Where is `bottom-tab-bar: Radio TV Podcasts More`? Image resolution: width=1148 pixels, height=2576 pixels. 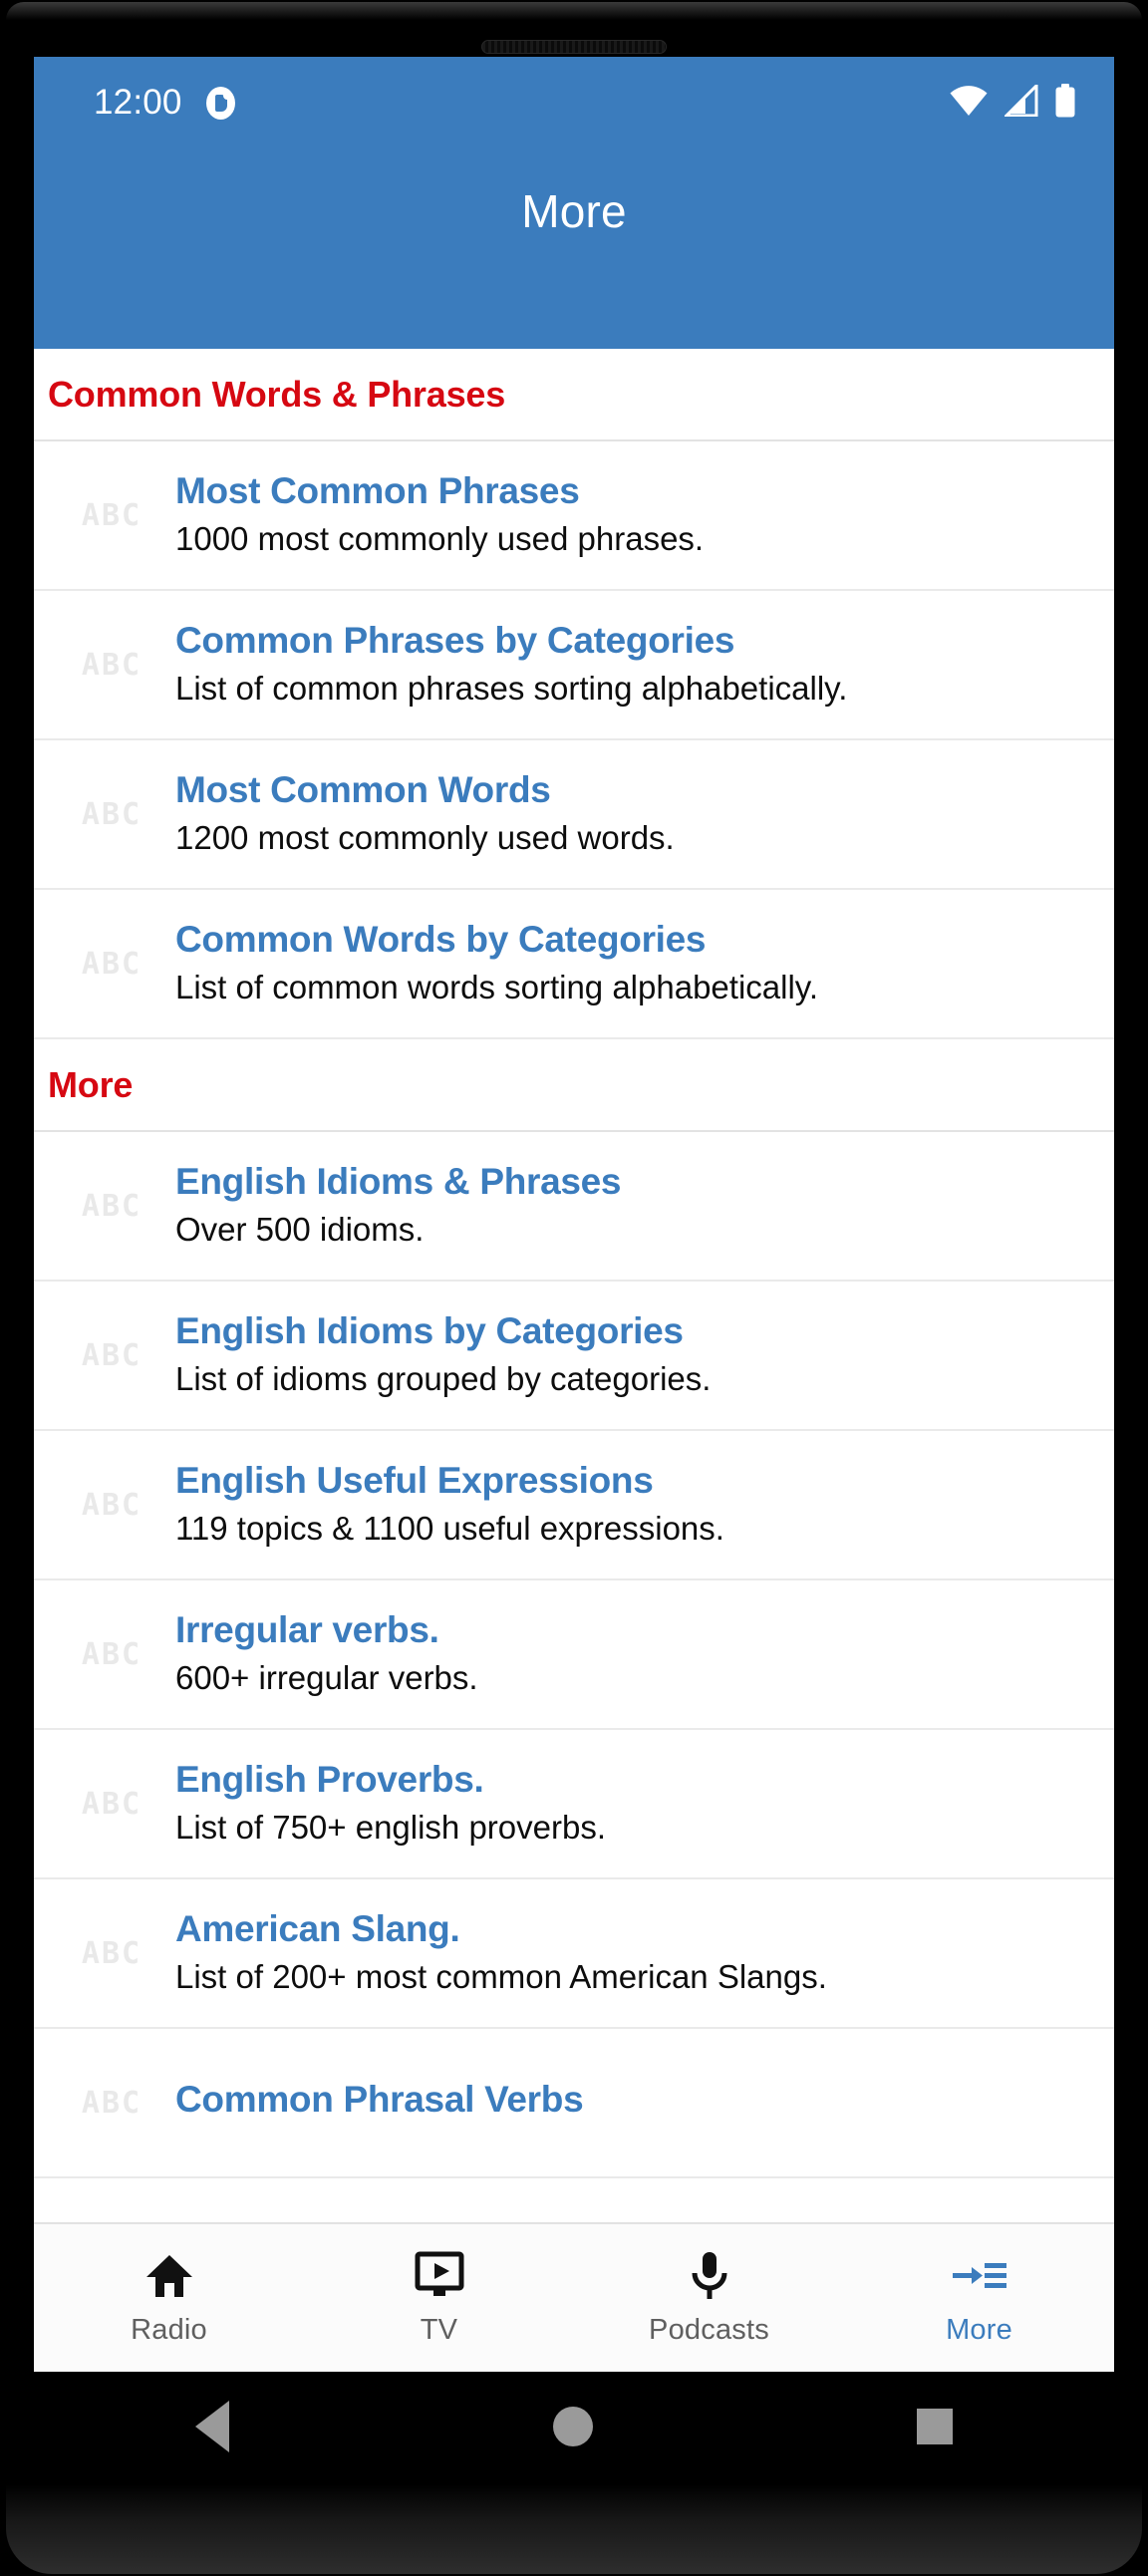
bottom-tab-bar: Radio TV Podcasts More is located at coordinates (574, 2297).